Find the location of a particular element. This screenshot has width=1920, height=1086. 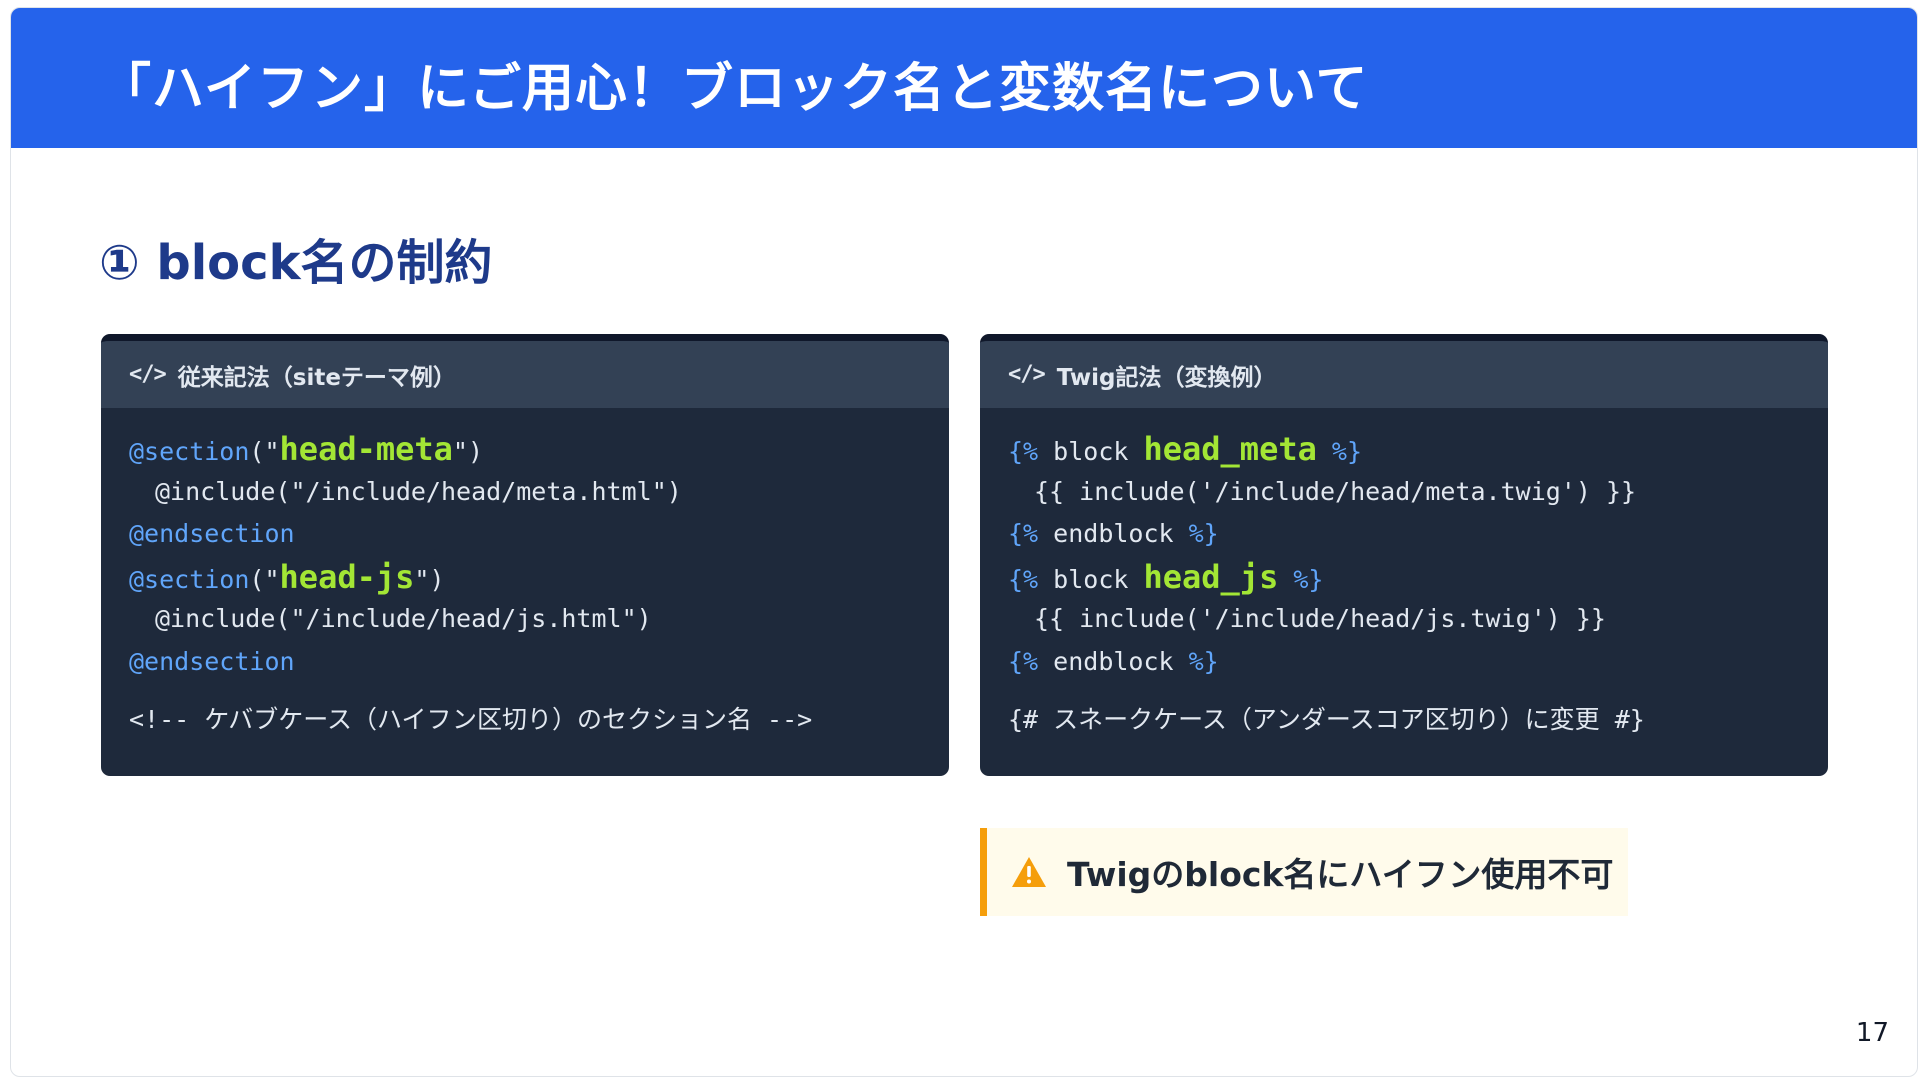

code-line: {{ include('/include/head/js.twig') }} is located at coordinates (1320, 618).